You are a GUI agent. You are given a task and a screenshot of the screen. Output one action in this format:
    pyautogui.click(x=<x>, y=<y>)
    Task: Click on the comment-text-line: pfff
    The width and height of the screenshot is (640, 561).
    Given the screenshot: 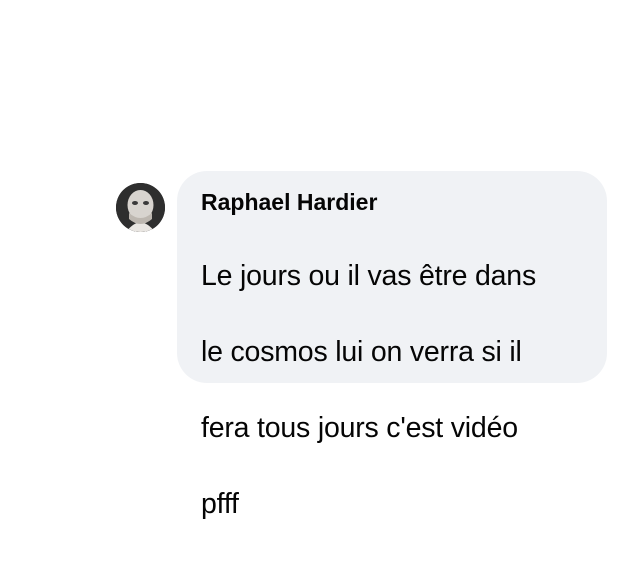 What is the action you would take?
    pyautogui.click(x=220, y=504)
    